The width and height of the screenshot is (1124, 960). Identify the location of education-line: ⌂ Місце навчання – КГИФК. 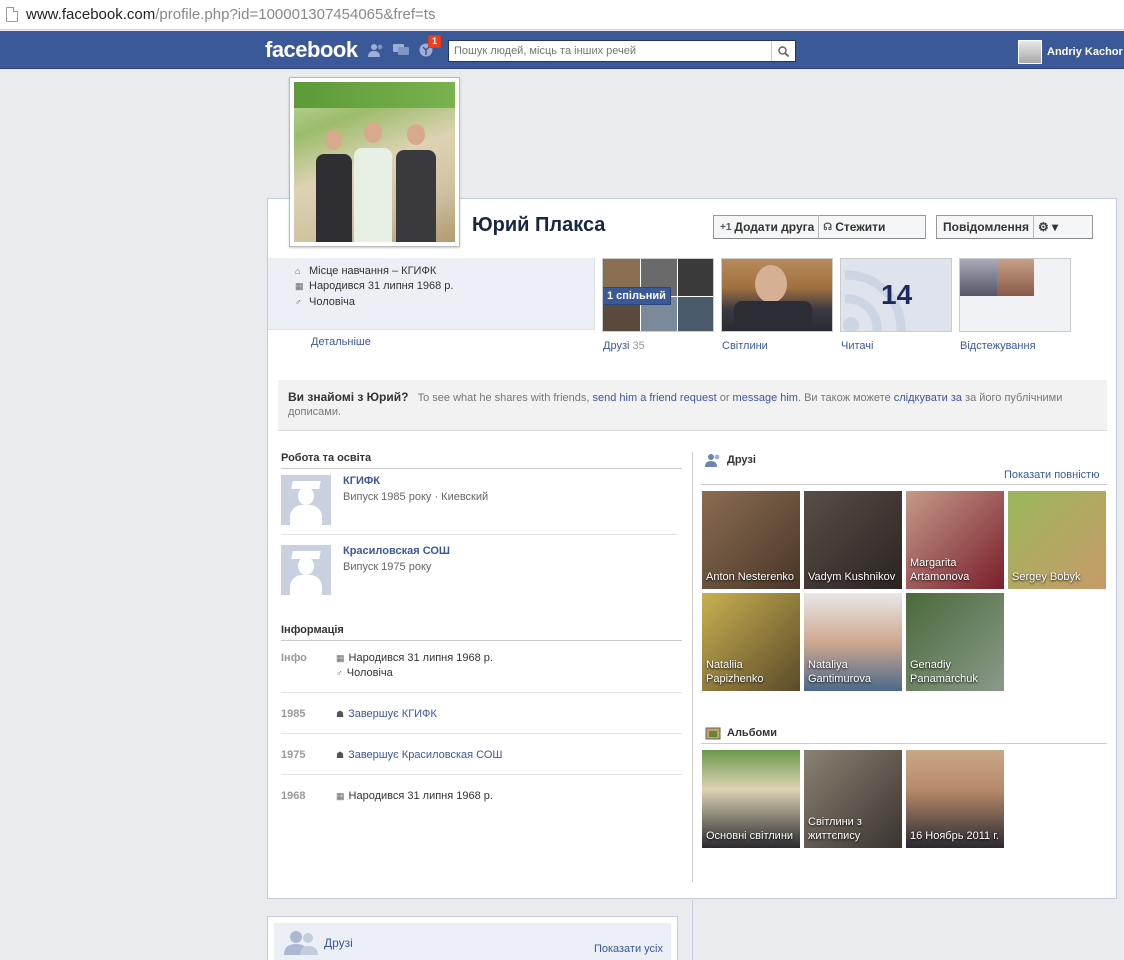
(366, 271).